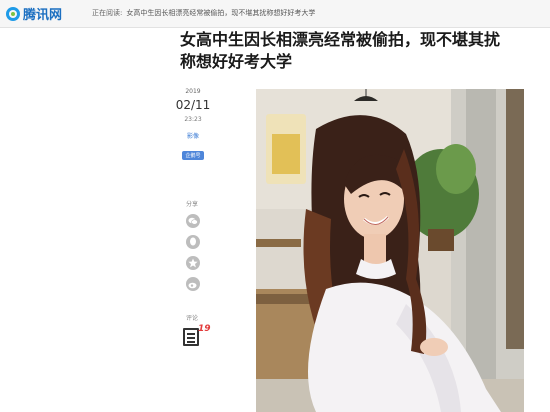  What do you see at coordinates (193, 135) in the screenshot?
I see `category-link: 影像` at bounding box center [193, 135].